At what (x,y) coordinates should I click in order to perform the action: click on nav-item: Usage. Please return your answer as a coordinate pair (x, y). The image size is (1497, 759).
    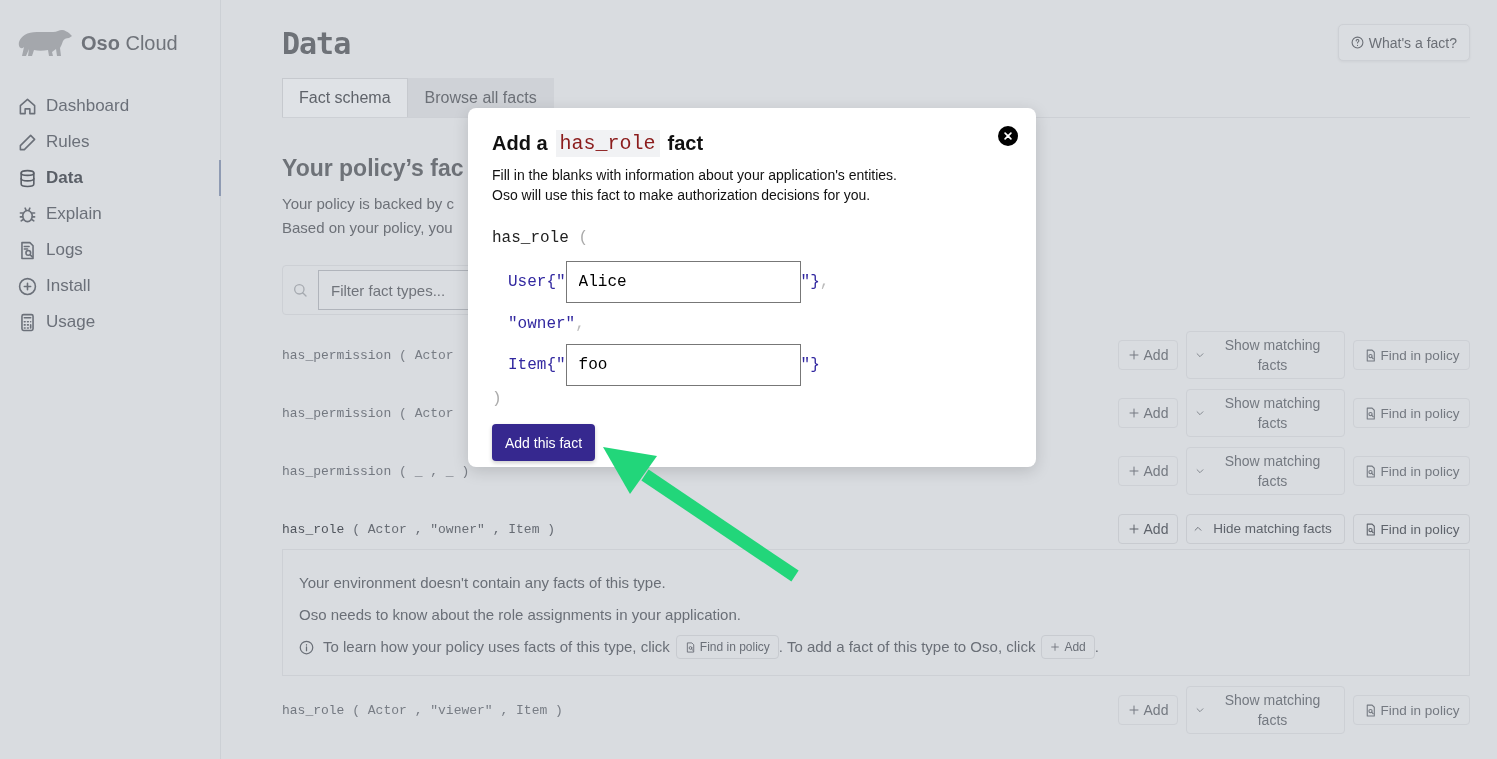
    Looking at the image, I should click on (110, 322).